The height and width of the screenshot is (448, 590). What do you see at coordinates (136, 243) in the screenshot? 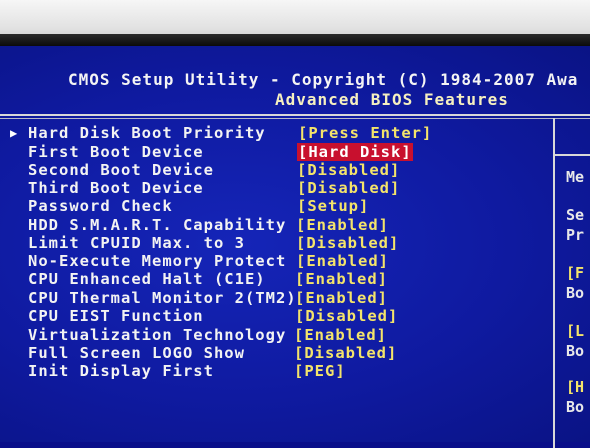
I see `setting-label: Limit CPUID Max. to 3` at bounding box center [136, 243].